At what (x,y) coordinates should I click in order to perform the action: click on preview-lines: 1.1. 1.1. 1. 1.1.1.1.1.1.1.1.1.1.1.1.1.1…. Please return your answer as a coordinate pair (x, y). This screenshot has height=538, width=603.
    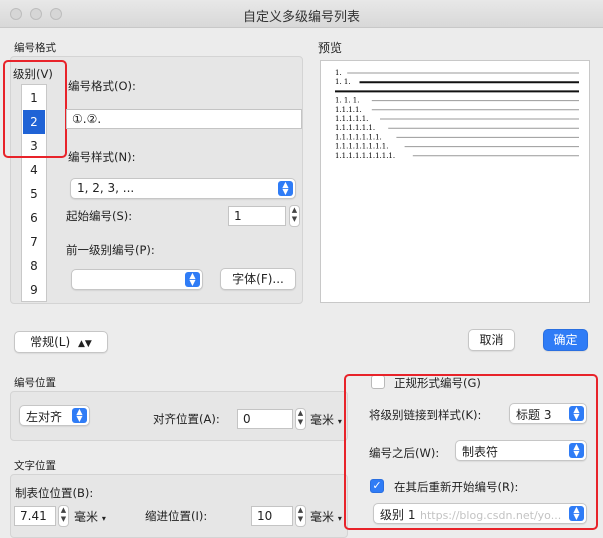
    Looking at the image, I should click on (457, 114).